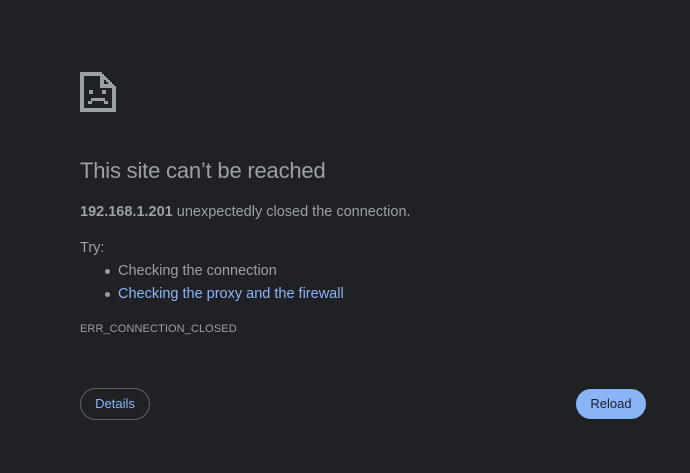  I want to click on try-label: Try:, so click(92, 248).